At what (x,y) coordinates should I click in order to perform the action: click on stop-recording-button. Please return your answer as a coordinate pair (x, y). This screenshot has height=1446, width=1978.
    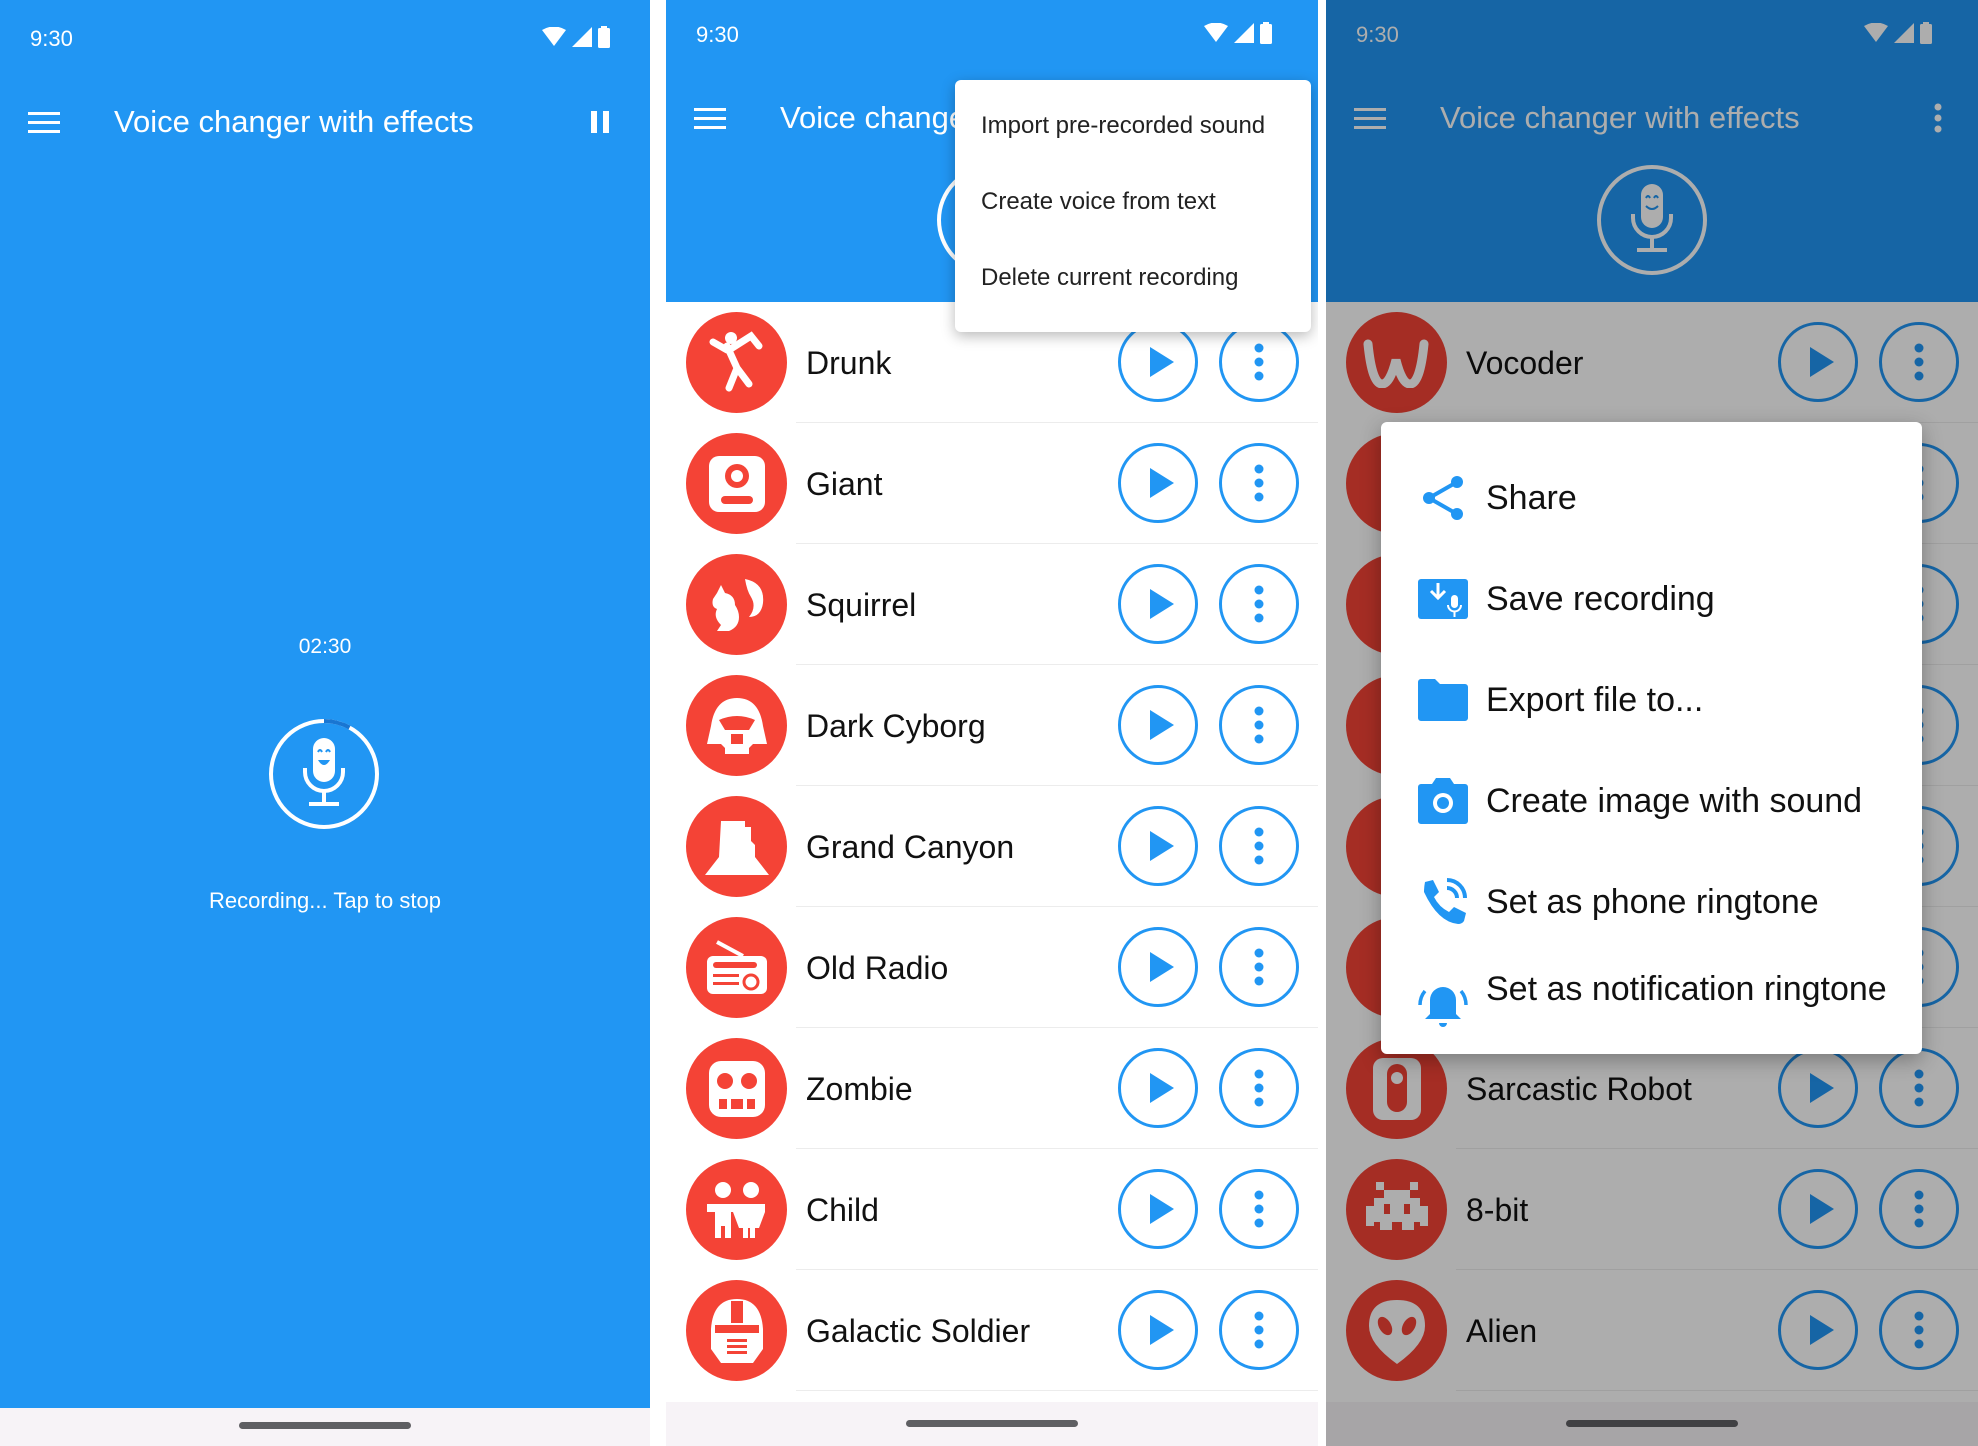
    Looking at the image, I should click on (324, 774).